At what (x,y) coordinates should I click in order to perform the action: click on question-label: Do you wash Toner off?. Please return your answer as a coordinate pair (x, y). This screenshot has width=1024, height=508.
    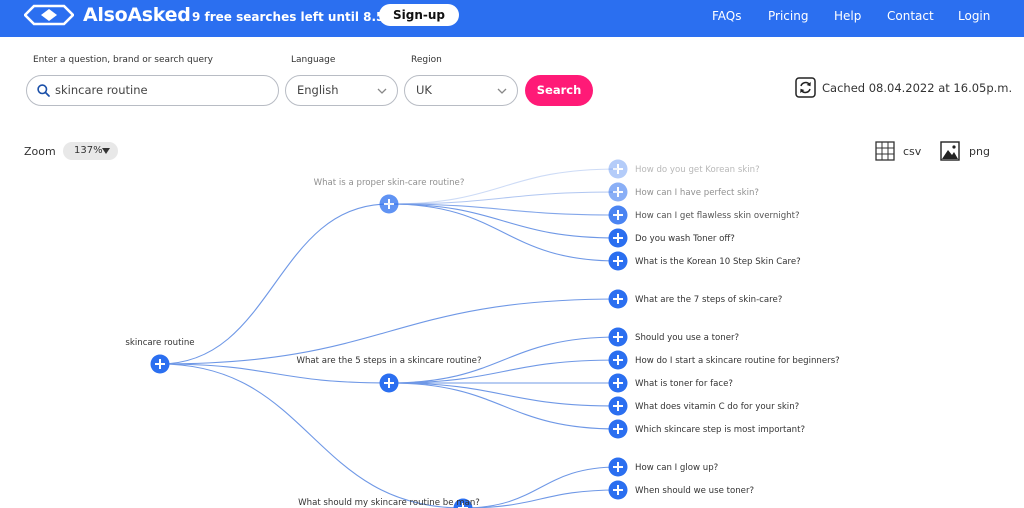
    Looking at the image, I should click on (685, 239).